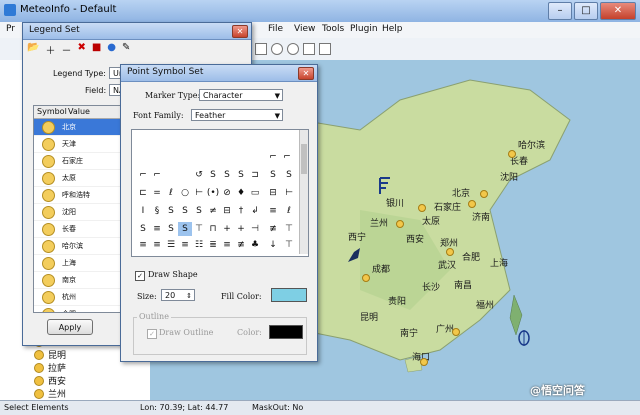 Image resolution: width=640 pixels, height=415 pixels. Describe the element at coordinates (241, 95) in the screenshot. I see `marker-type-select: Character ▼` at that location.